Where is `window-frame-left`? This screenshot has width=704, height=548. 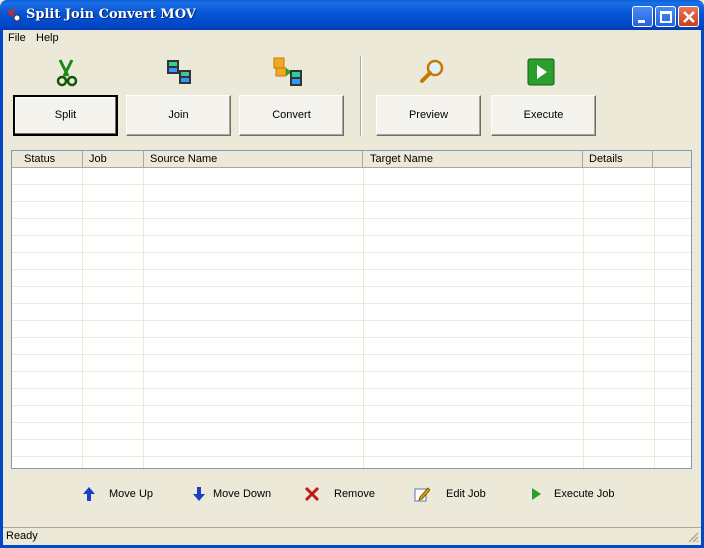
window-frame-left is located at coordinates (1, 289).